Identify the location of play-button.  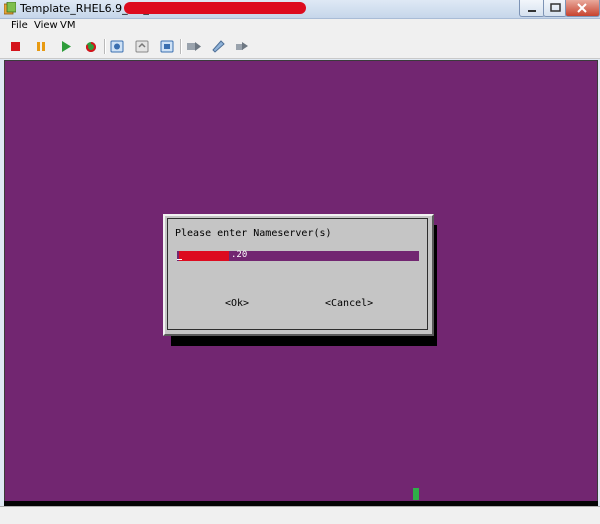
(66, 46).